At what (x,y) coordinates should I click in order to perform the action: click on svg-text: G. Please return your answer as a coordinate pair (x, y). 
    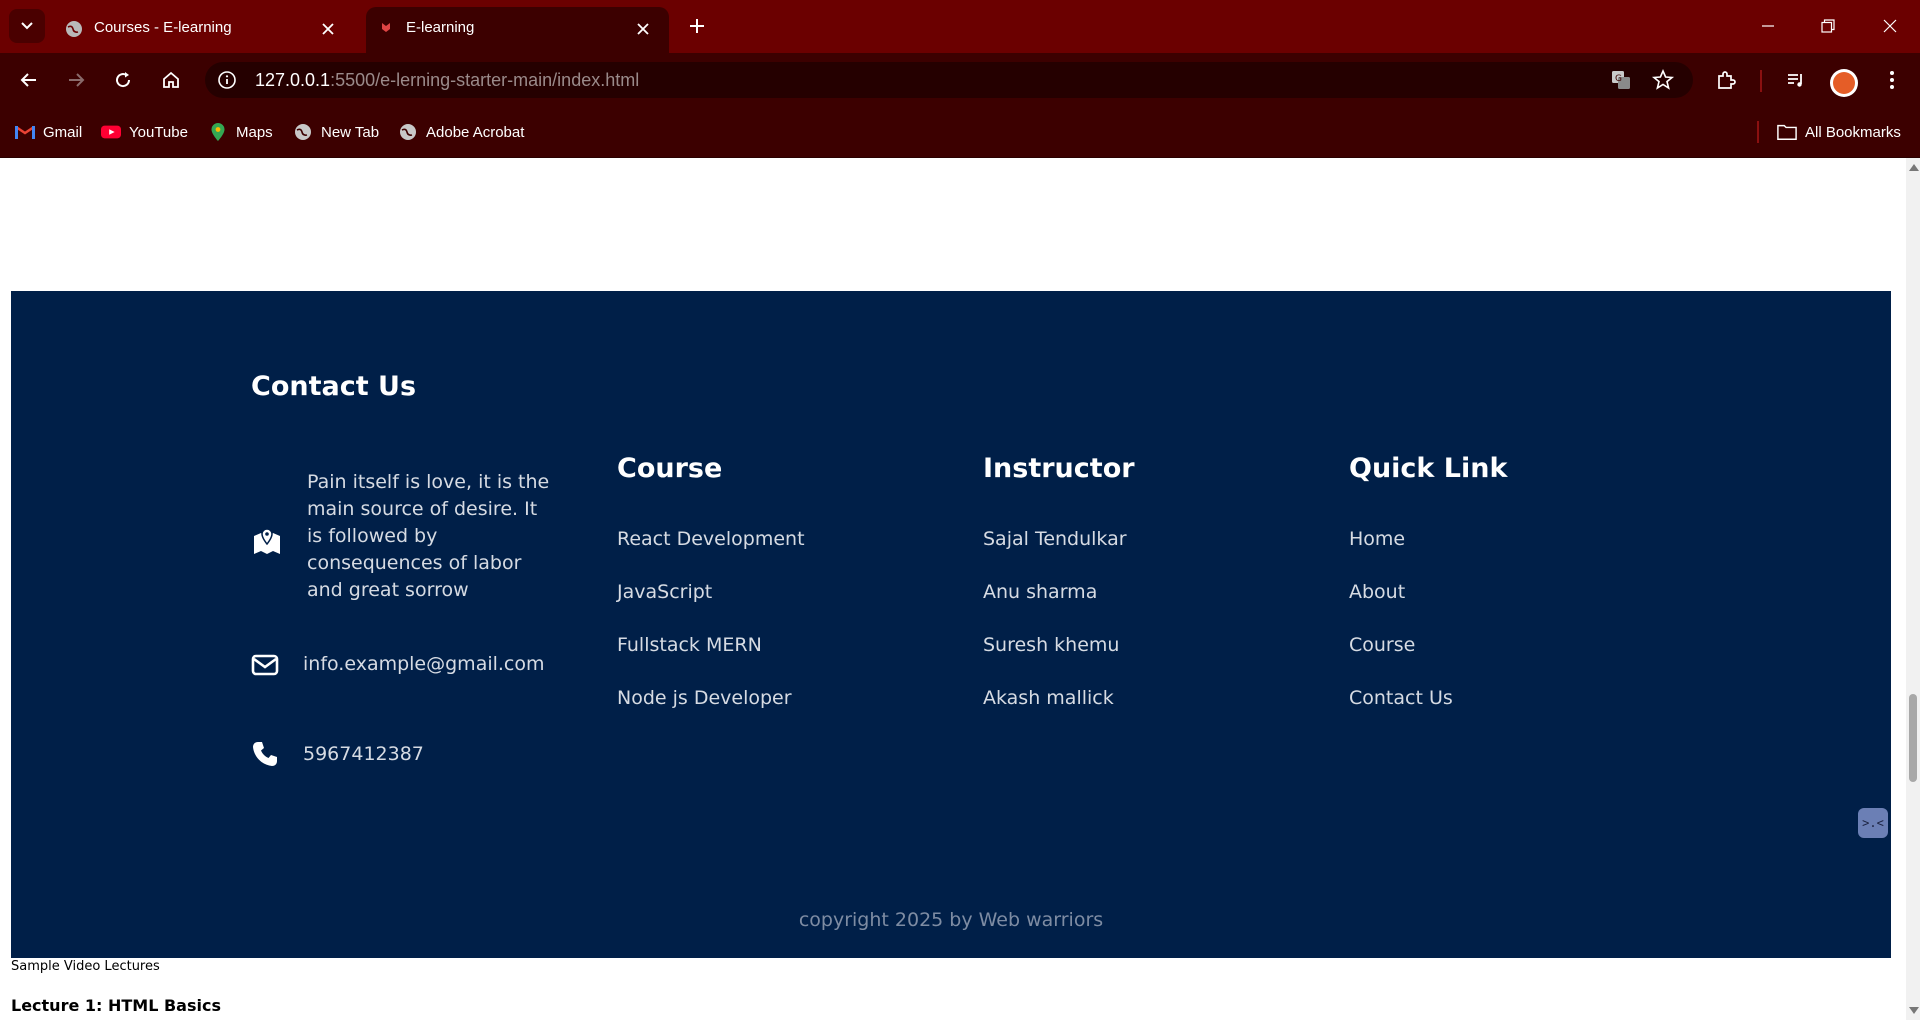
    Looking at the image, I should click on (1618, 79).